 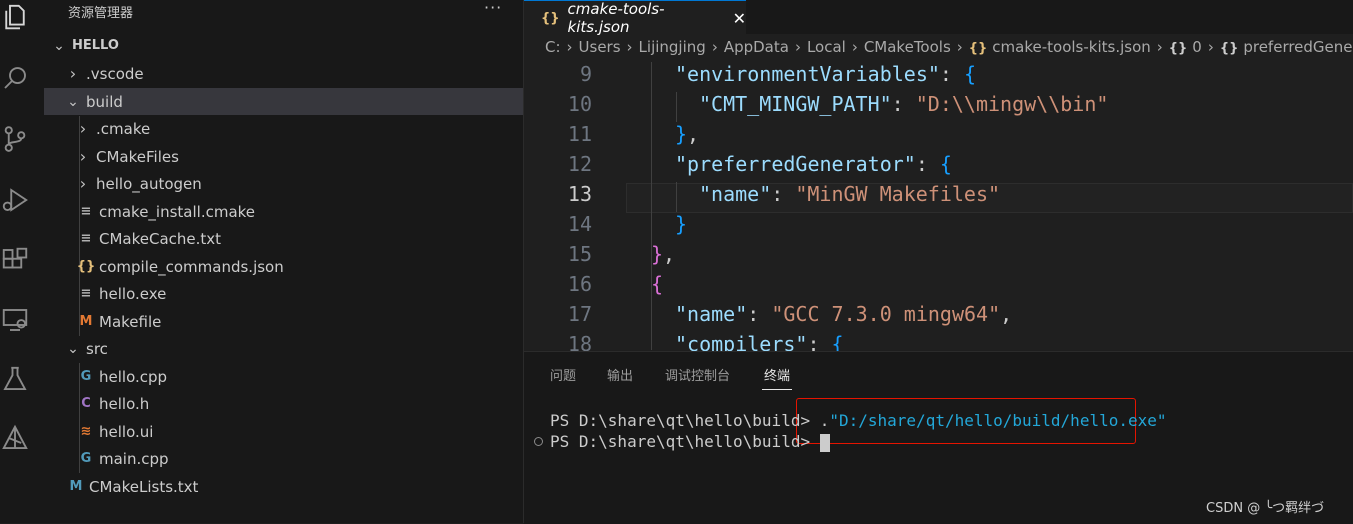 I want to click on breadcrumb-item: Local, so click(x=826, y=47).